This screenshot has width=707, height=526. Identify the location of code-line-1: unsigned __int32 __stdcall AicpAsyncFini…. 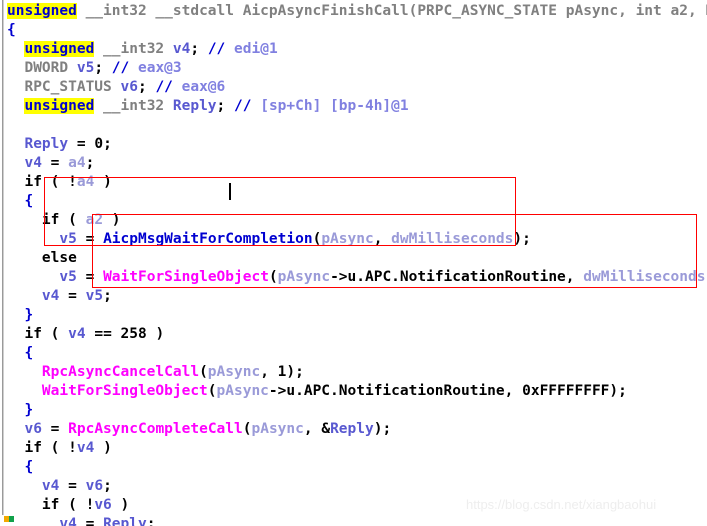
(353, 11).